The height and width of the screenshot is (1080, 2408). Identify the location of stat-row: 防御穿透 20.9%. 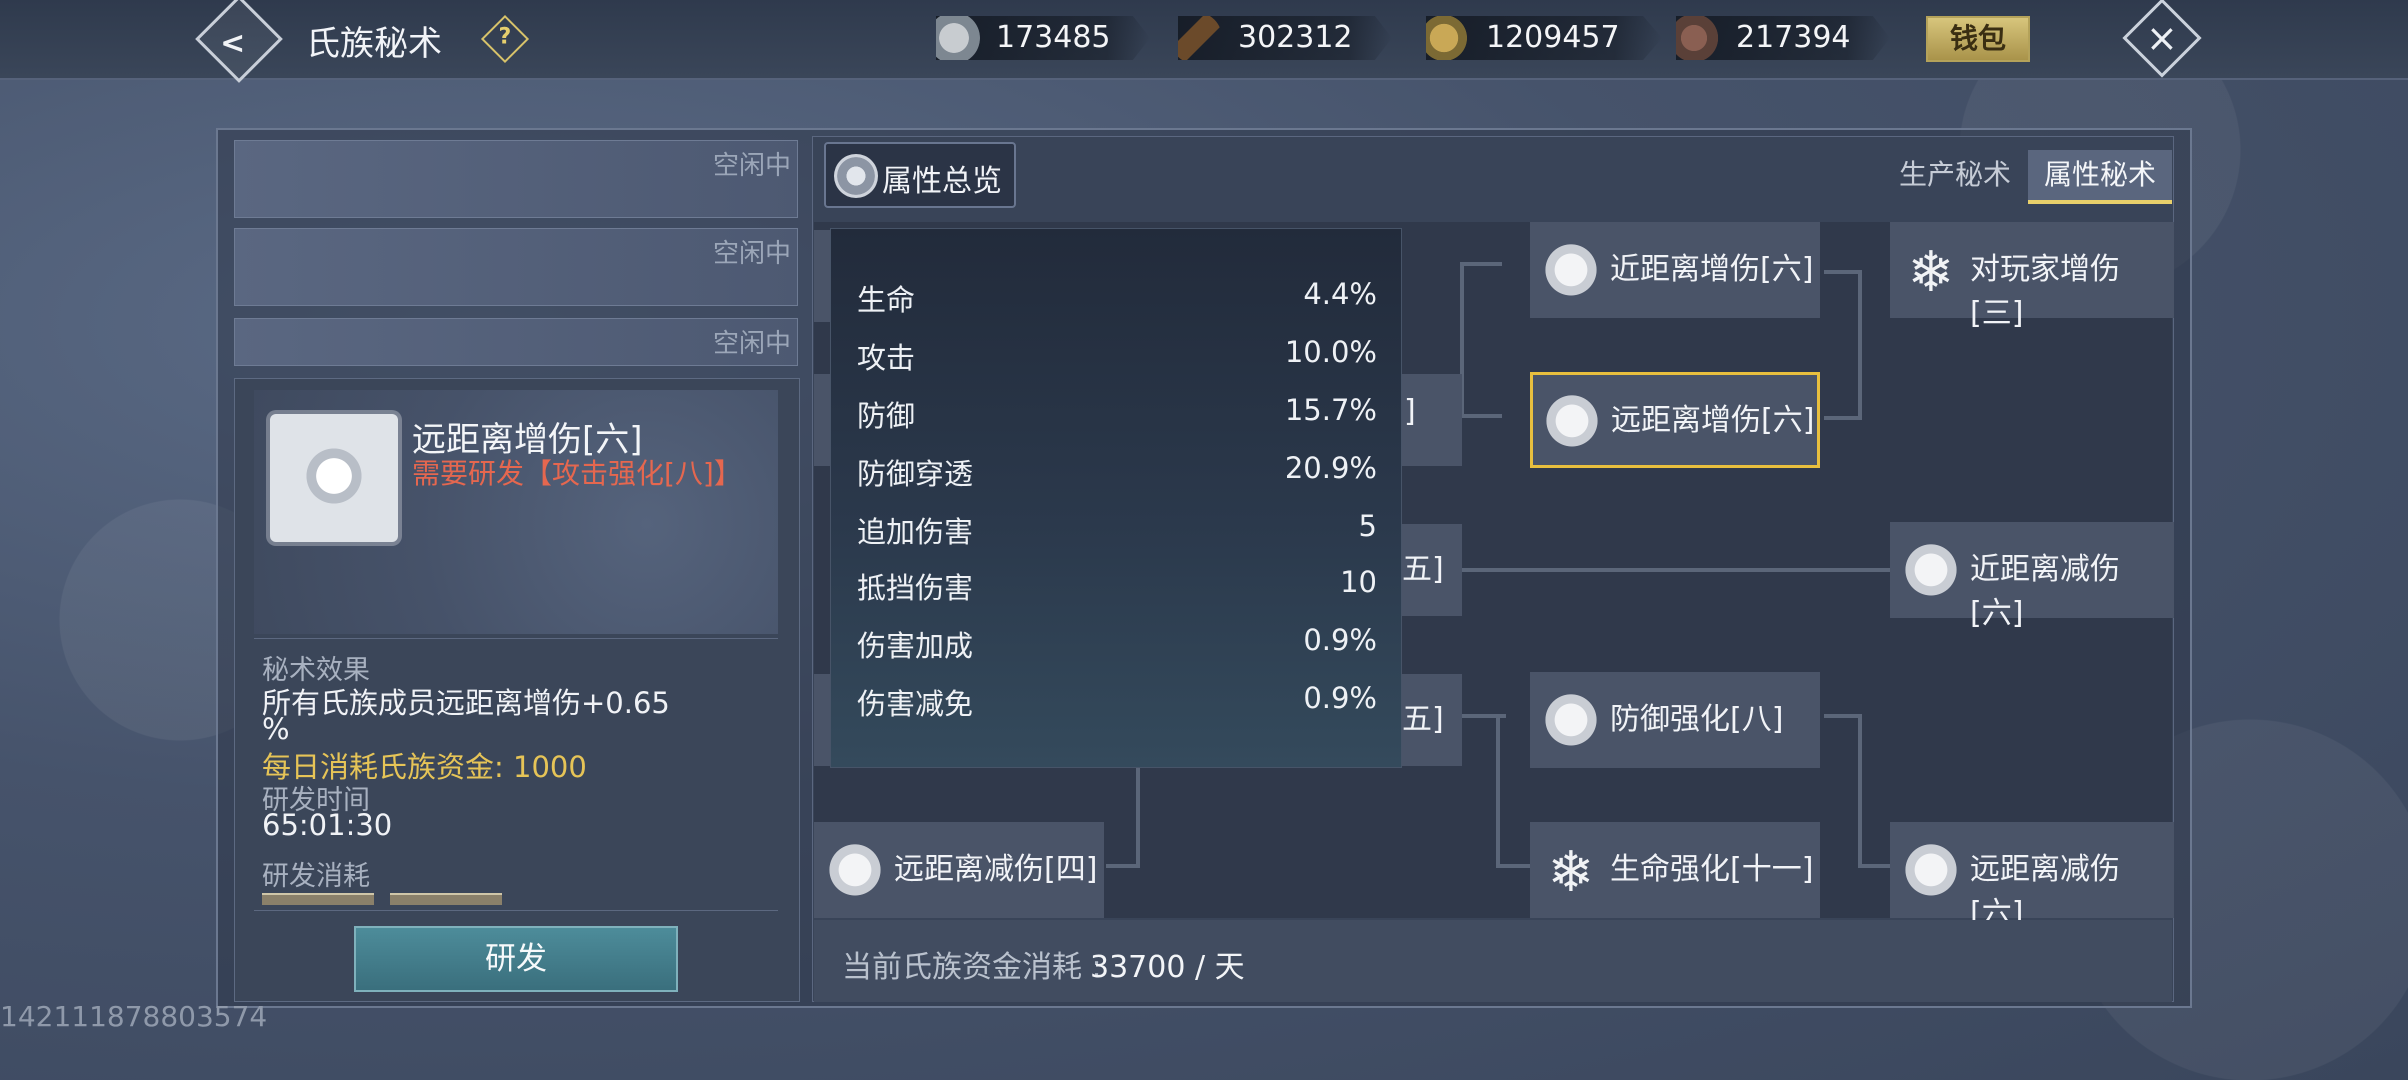
(1117, 471).